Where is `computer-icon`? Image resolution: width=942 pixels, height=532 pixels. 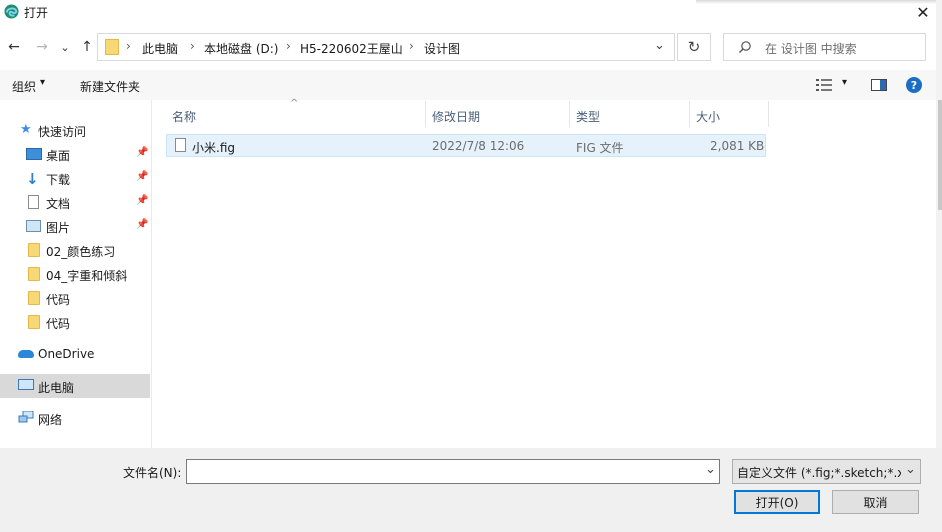 computer-icon is located at coordinates (26, 384).